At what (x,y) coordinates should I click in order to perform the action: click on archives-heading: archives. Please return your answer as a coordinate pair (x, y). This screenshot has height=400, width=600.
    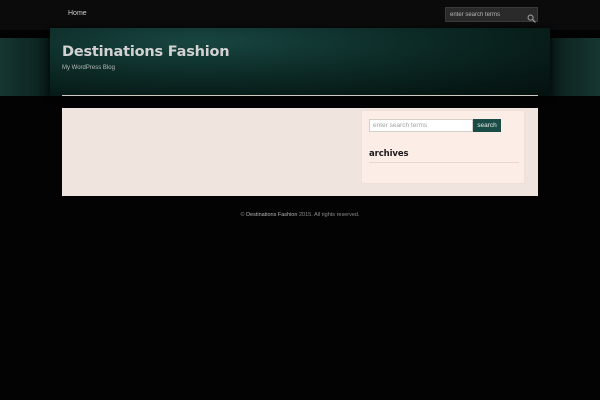
    Looking at the image, I should click on (389, 154).